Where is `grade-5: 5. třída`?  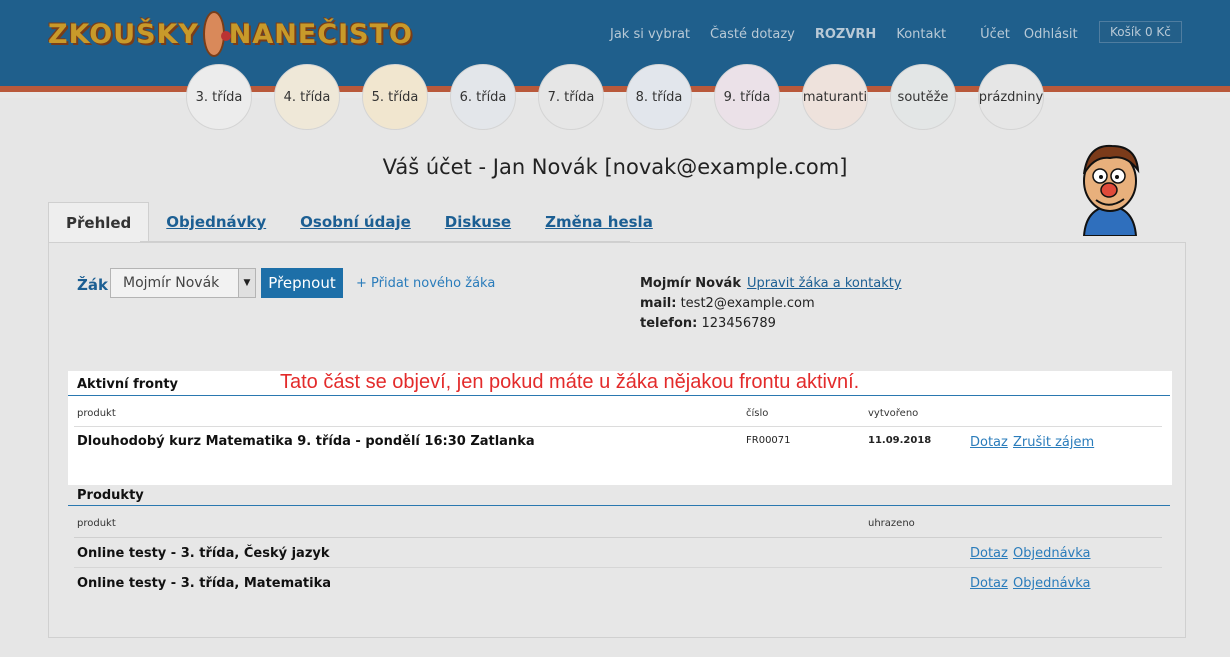 grade-5: 5. třída is located at coordinates (395, 97).